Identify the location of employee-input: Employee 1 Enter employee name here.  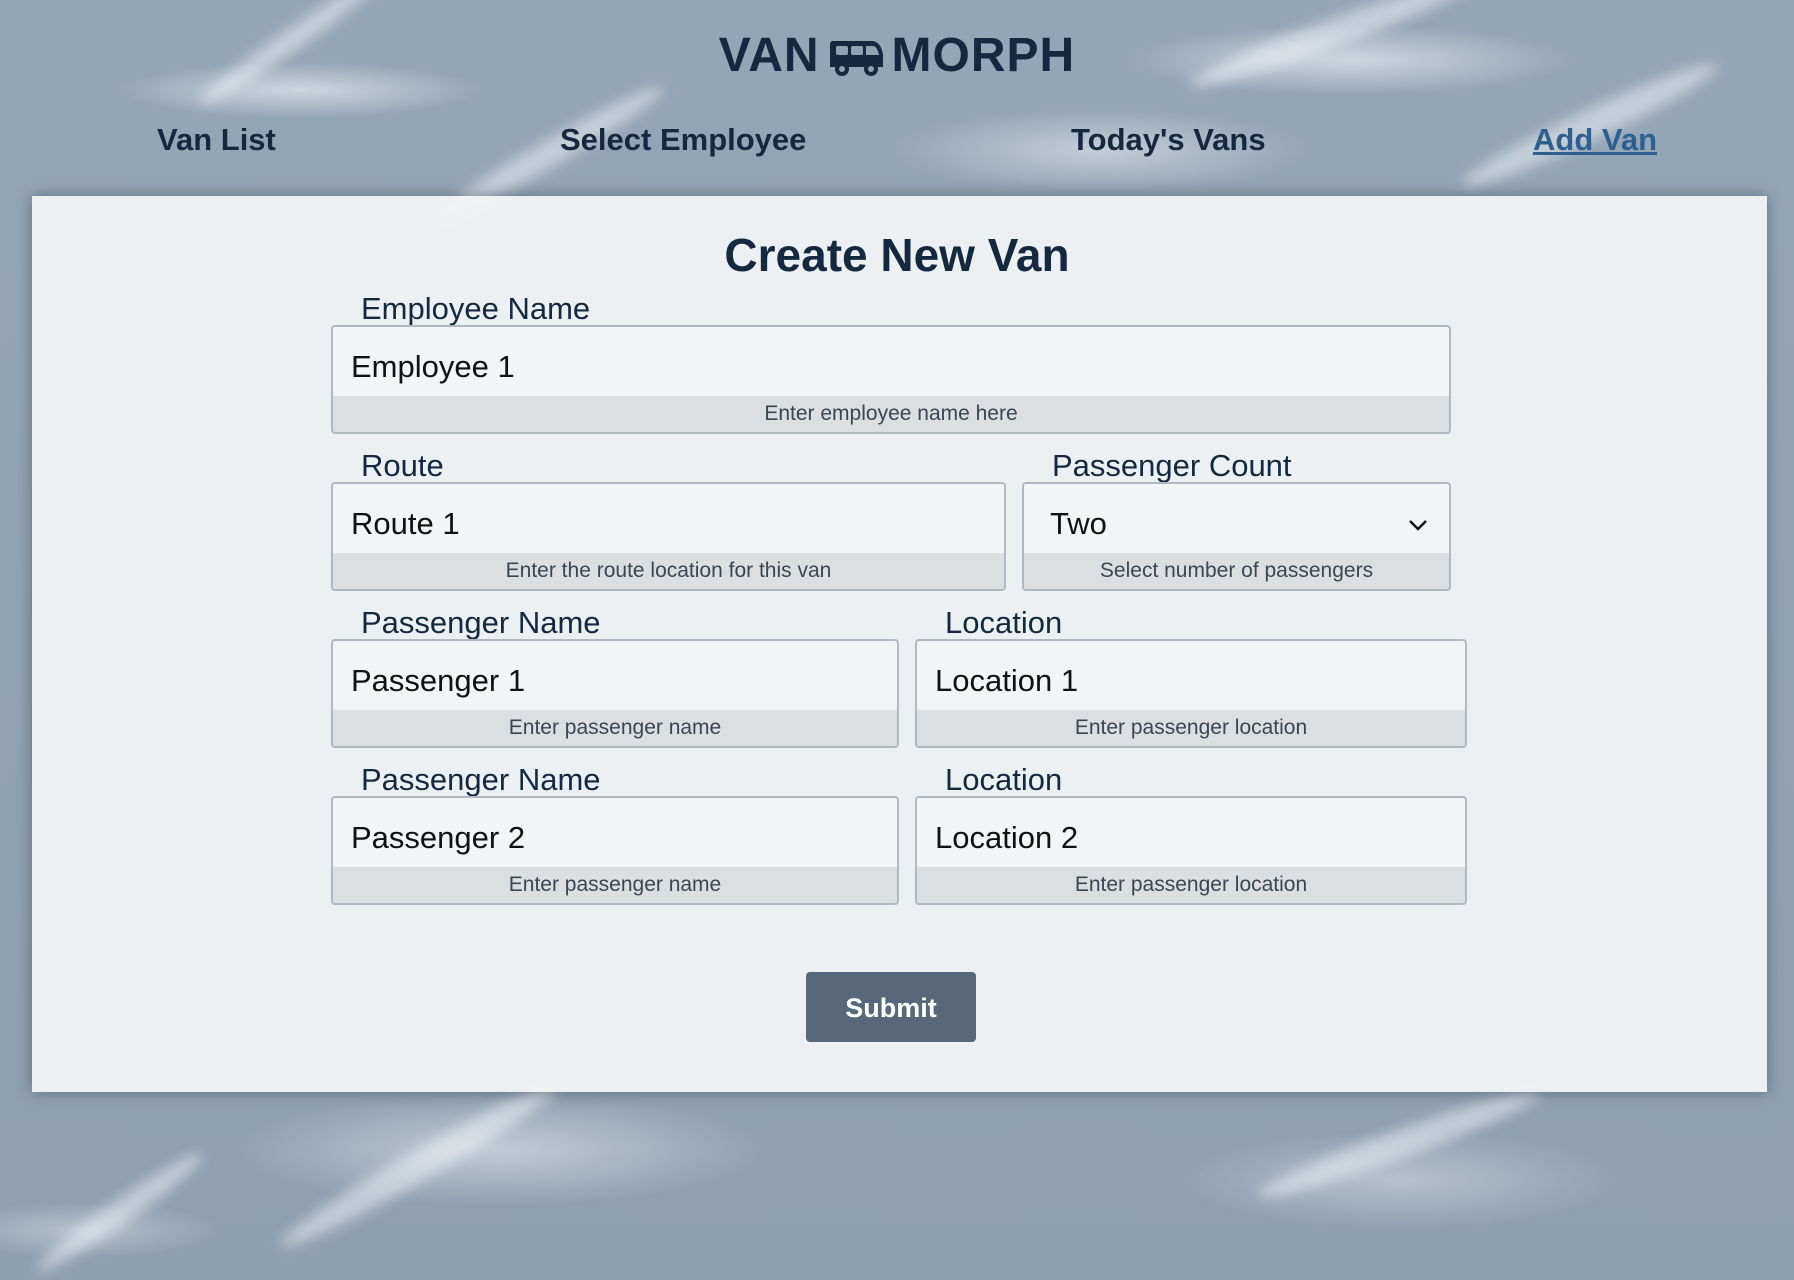
(891, 379).